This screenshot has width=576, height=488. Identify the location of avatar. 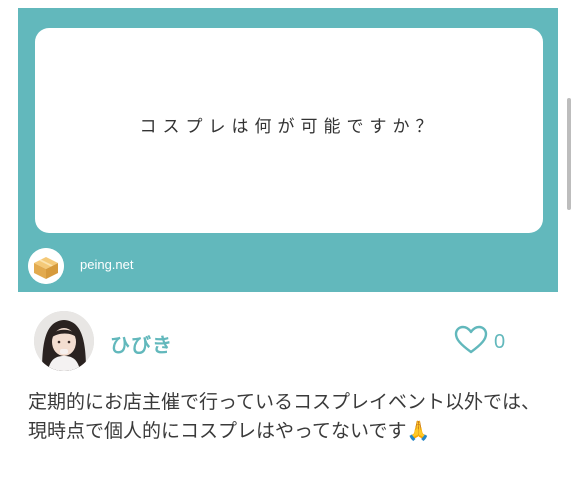
(64, 341).